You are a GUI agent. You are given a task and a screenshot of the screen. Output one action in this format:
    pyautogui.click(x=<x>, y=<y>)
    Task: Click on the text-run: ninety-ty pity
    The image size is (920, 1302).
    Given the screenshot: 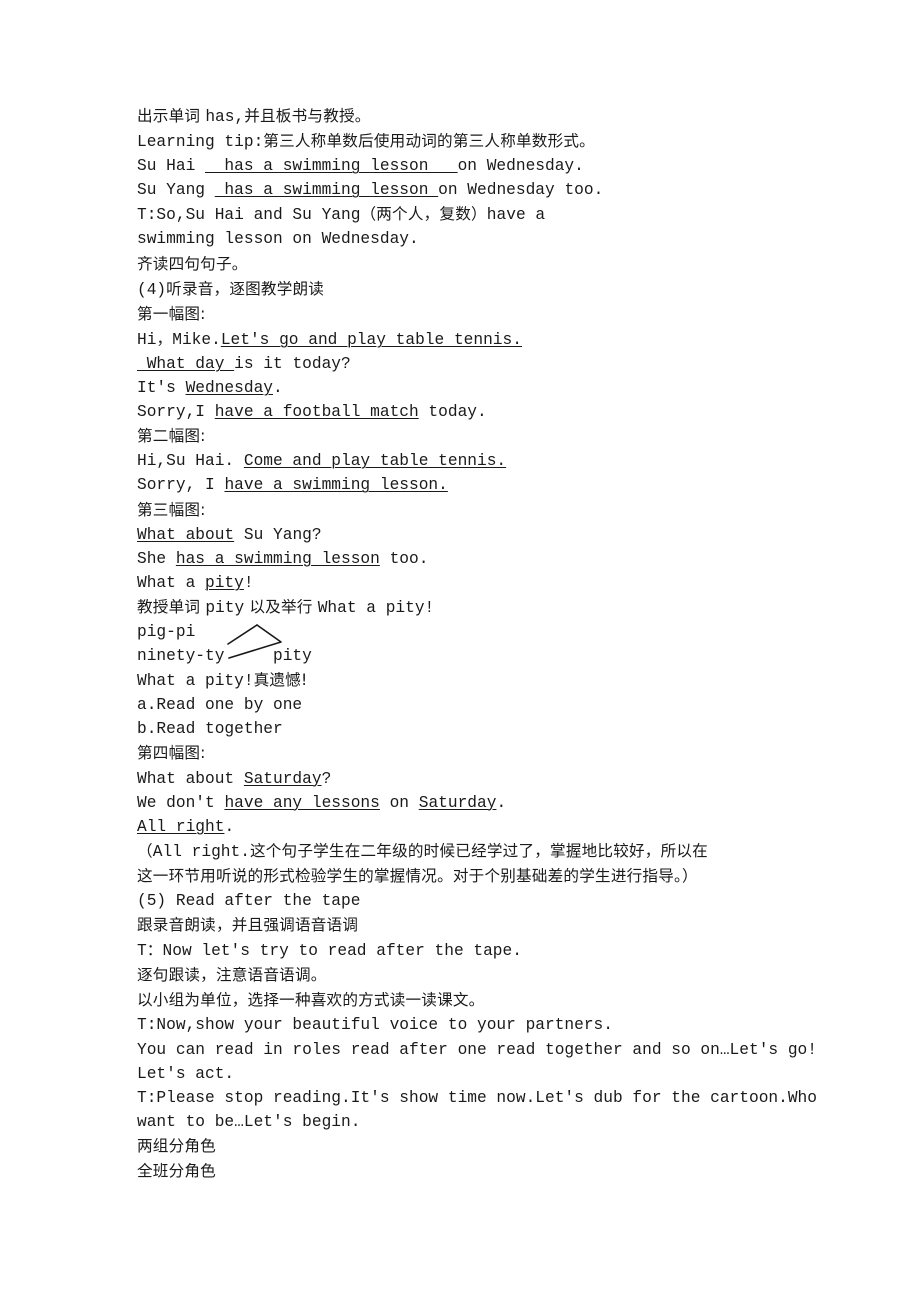 What is the action you would take?
    pyautogui.click(x=224, y=656)
    